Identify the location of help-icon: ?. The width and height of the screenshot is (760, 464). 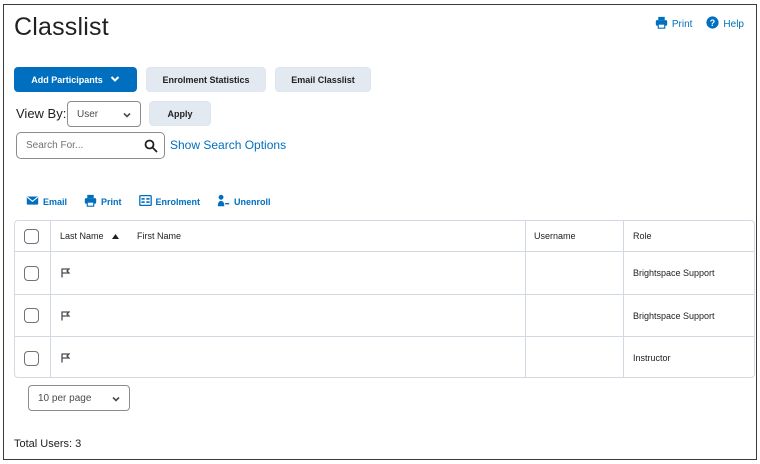
(713, 24).